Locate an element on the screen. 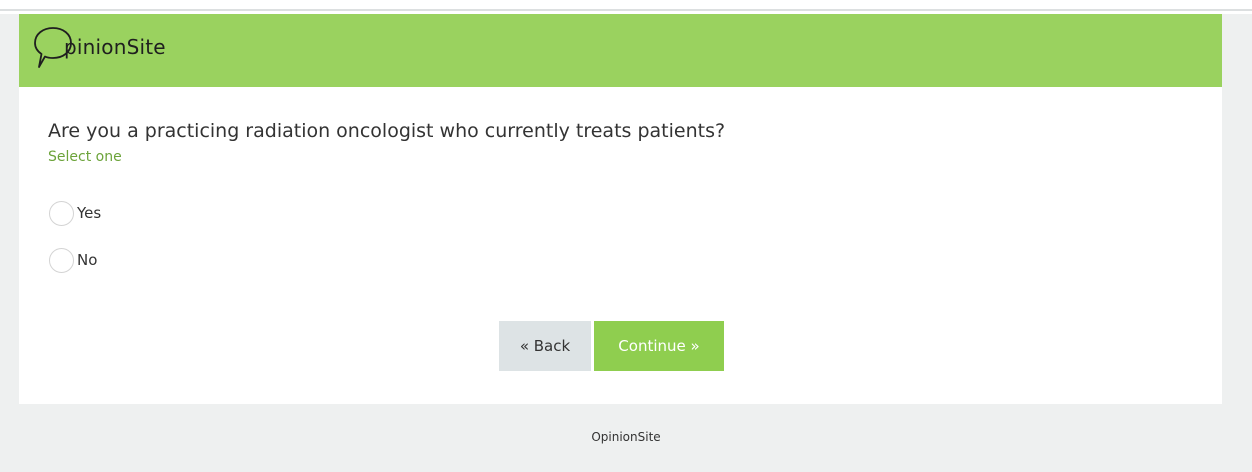 This screenshot has width=1252, height=472. continue-button: Continue » is located at coordinates (659, 346).